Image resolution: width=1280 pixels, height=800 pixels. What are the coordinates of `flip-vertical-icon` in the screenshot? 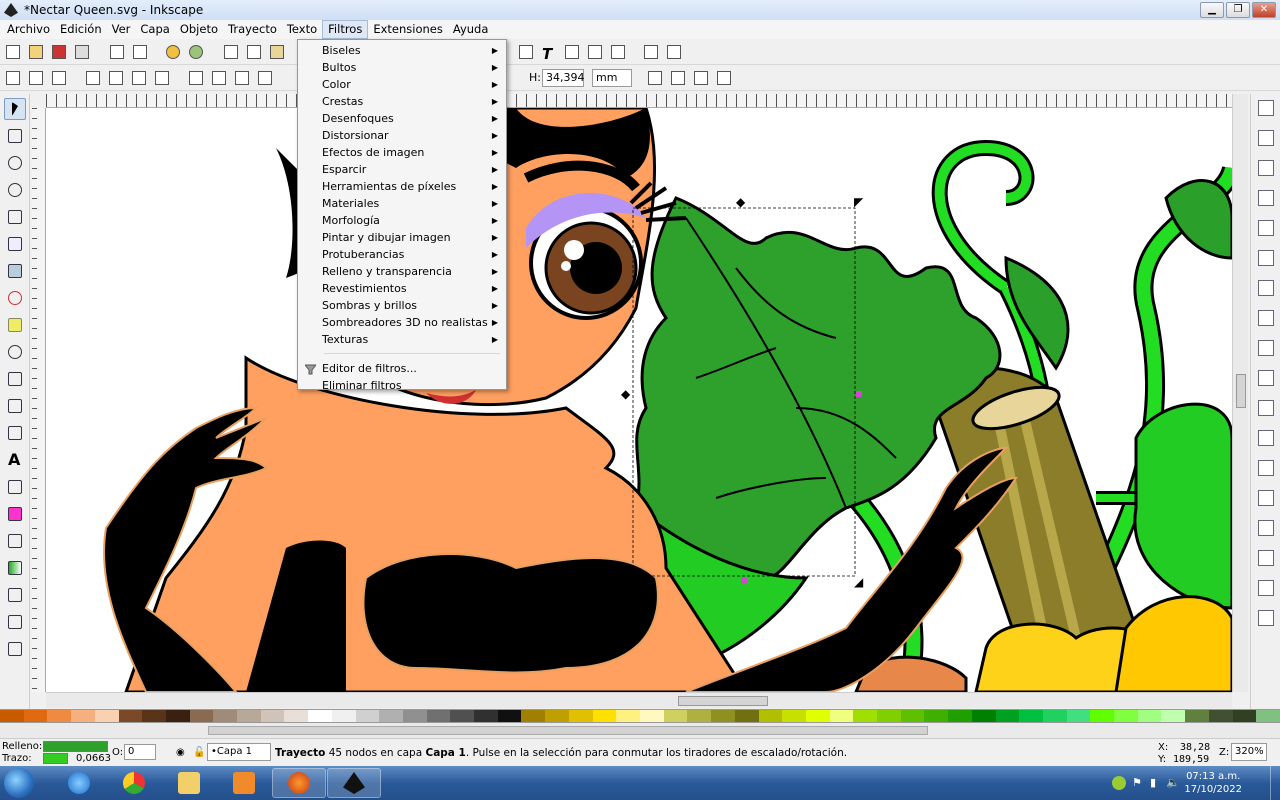 It's located at (162, 78).